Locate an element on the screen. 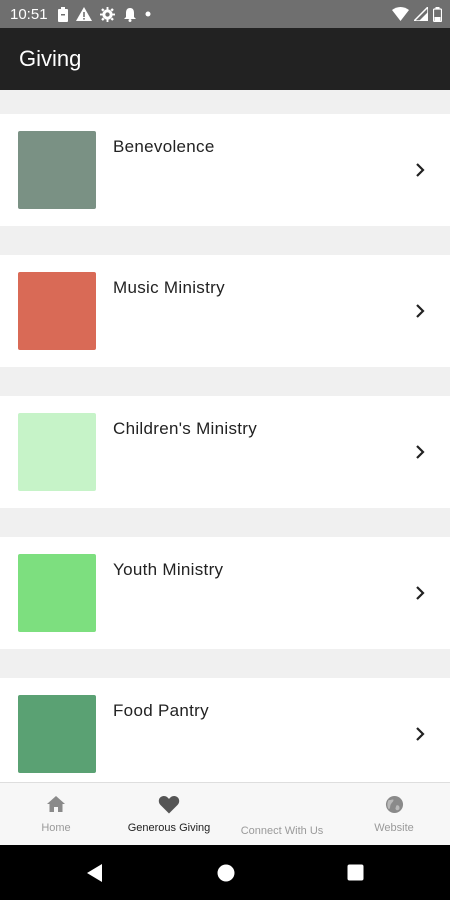  nav-home: Home is located at coordinates (56, 814).